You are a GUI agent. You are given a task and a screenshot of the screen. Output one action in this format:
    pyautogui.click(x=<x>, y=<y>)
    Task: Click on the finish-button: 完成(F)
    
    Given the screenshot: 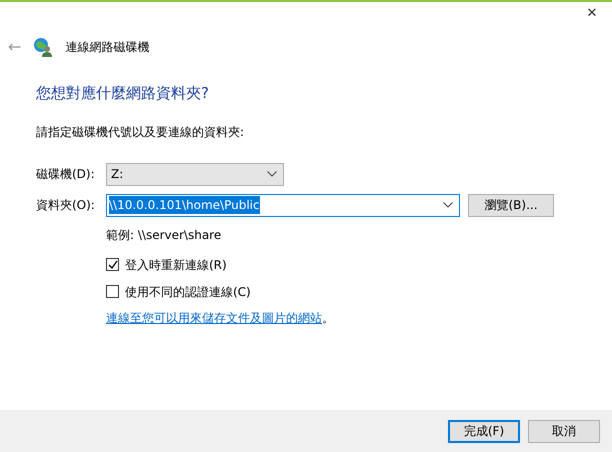 What is the action you would take?
    pyautogui.click(x=484, y=431)
    